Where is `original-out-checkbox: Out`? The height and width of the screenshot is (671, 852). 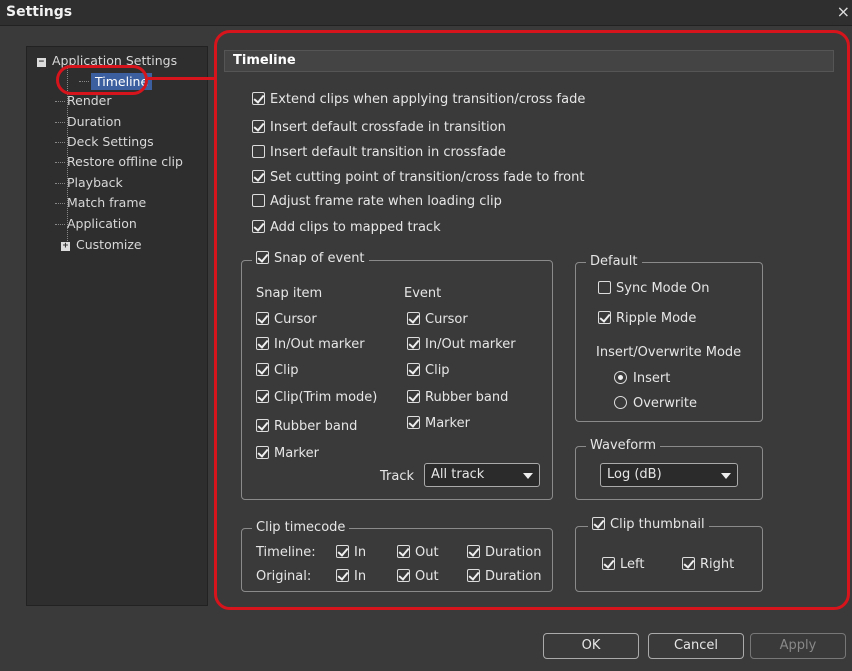 original-out-checkbox: Out is located at coordinates (418, 576).